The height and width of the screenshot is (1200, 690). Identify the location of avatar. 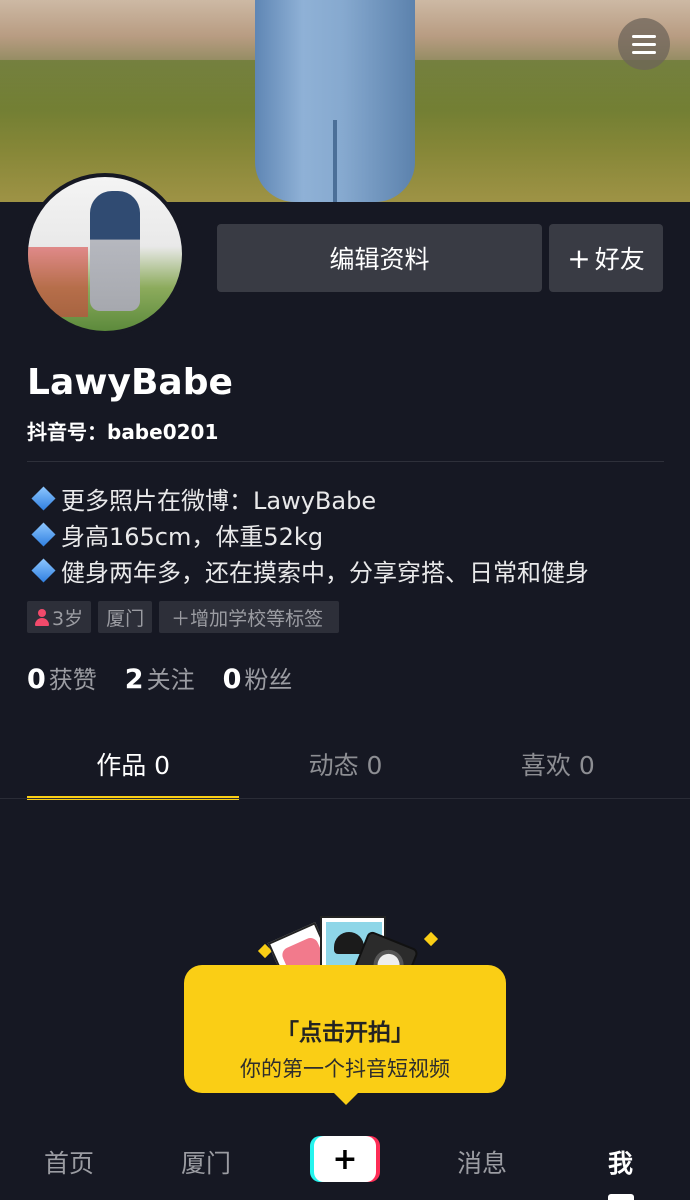
(105, 254).